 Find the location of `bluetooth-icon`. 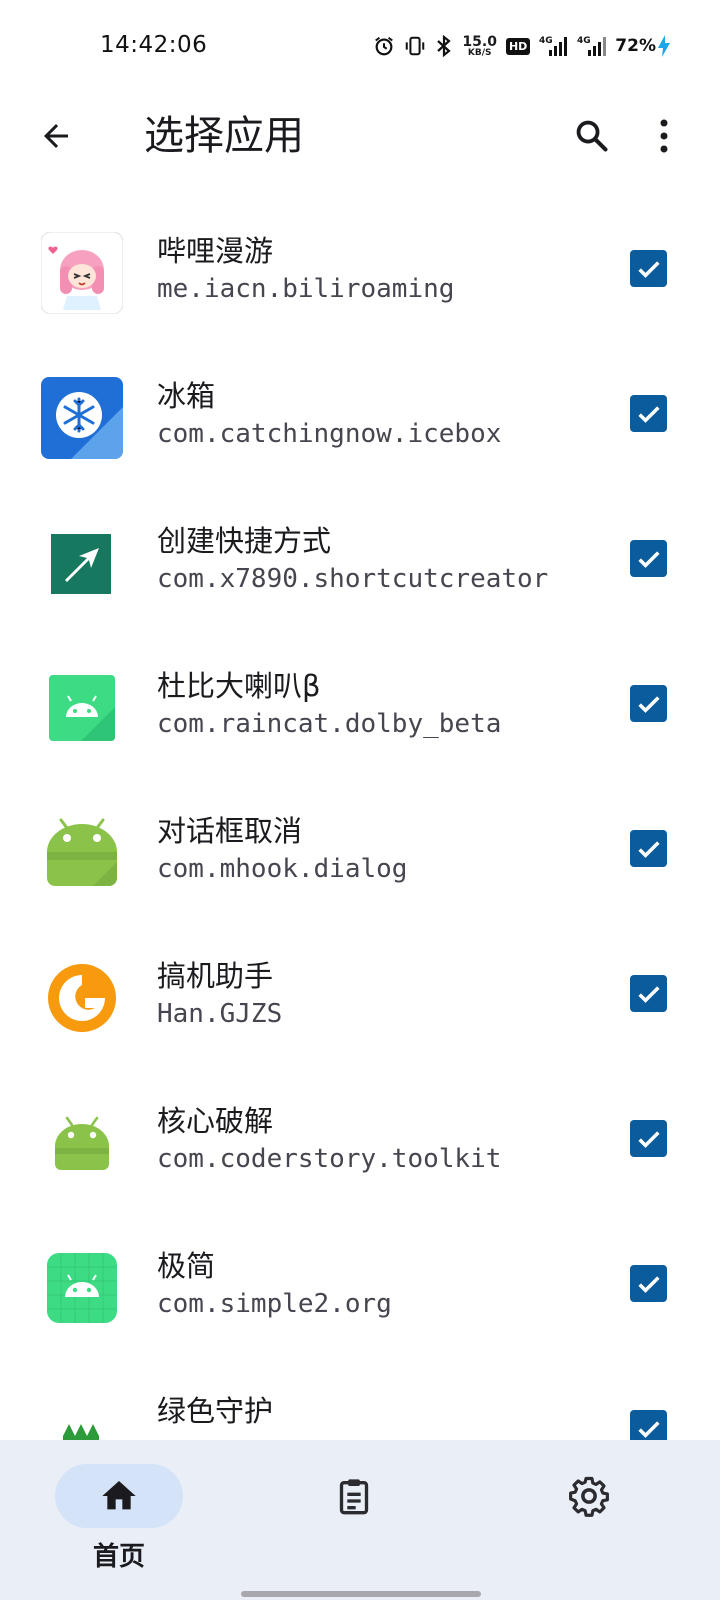

bluetooth-icon is located at coordinates (444, 46).